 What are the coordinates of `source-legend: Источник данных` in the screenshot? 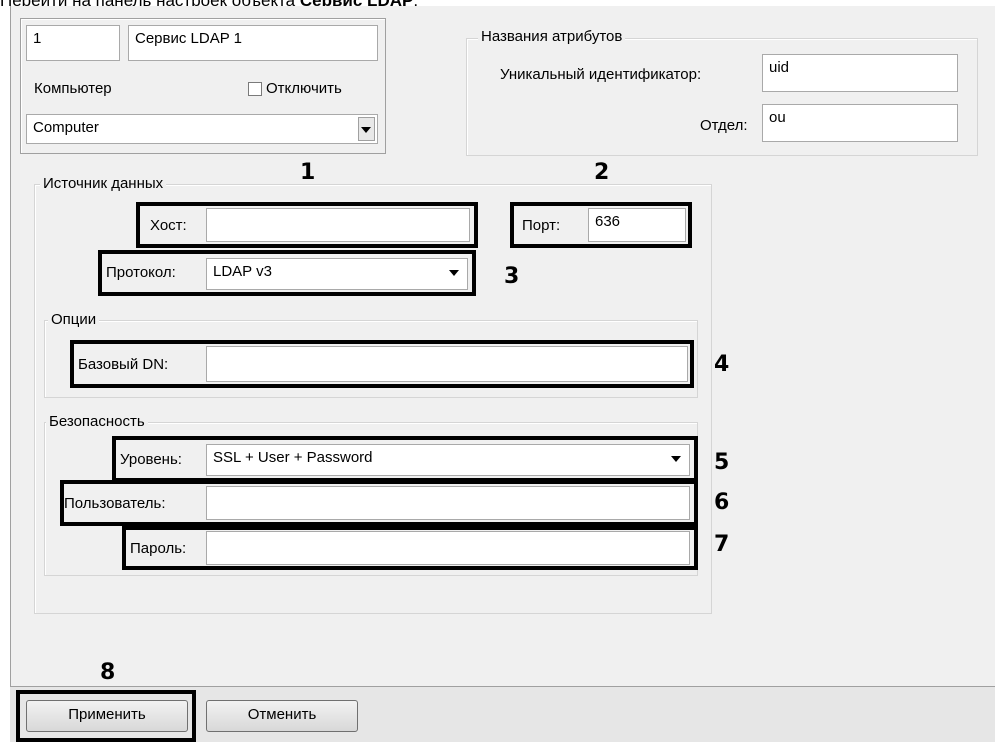 It's located at (103, 183).